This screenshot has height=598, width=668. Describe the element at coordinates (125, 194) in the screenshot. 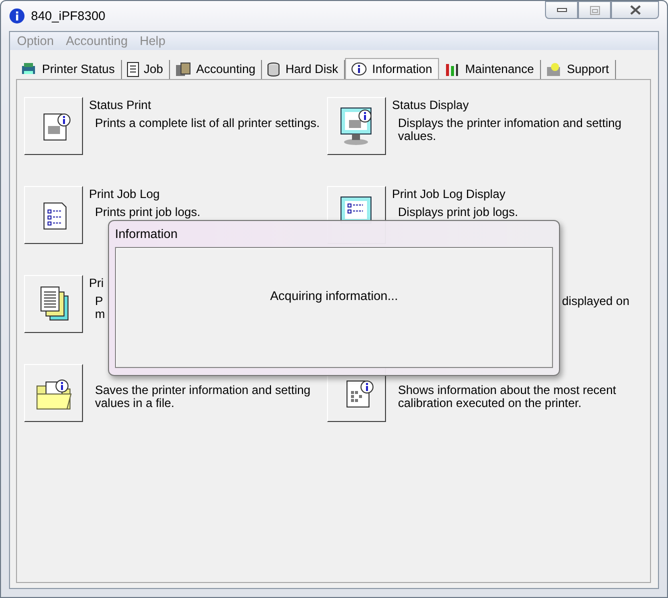

I see `item-title: Print Job Log` at that location.